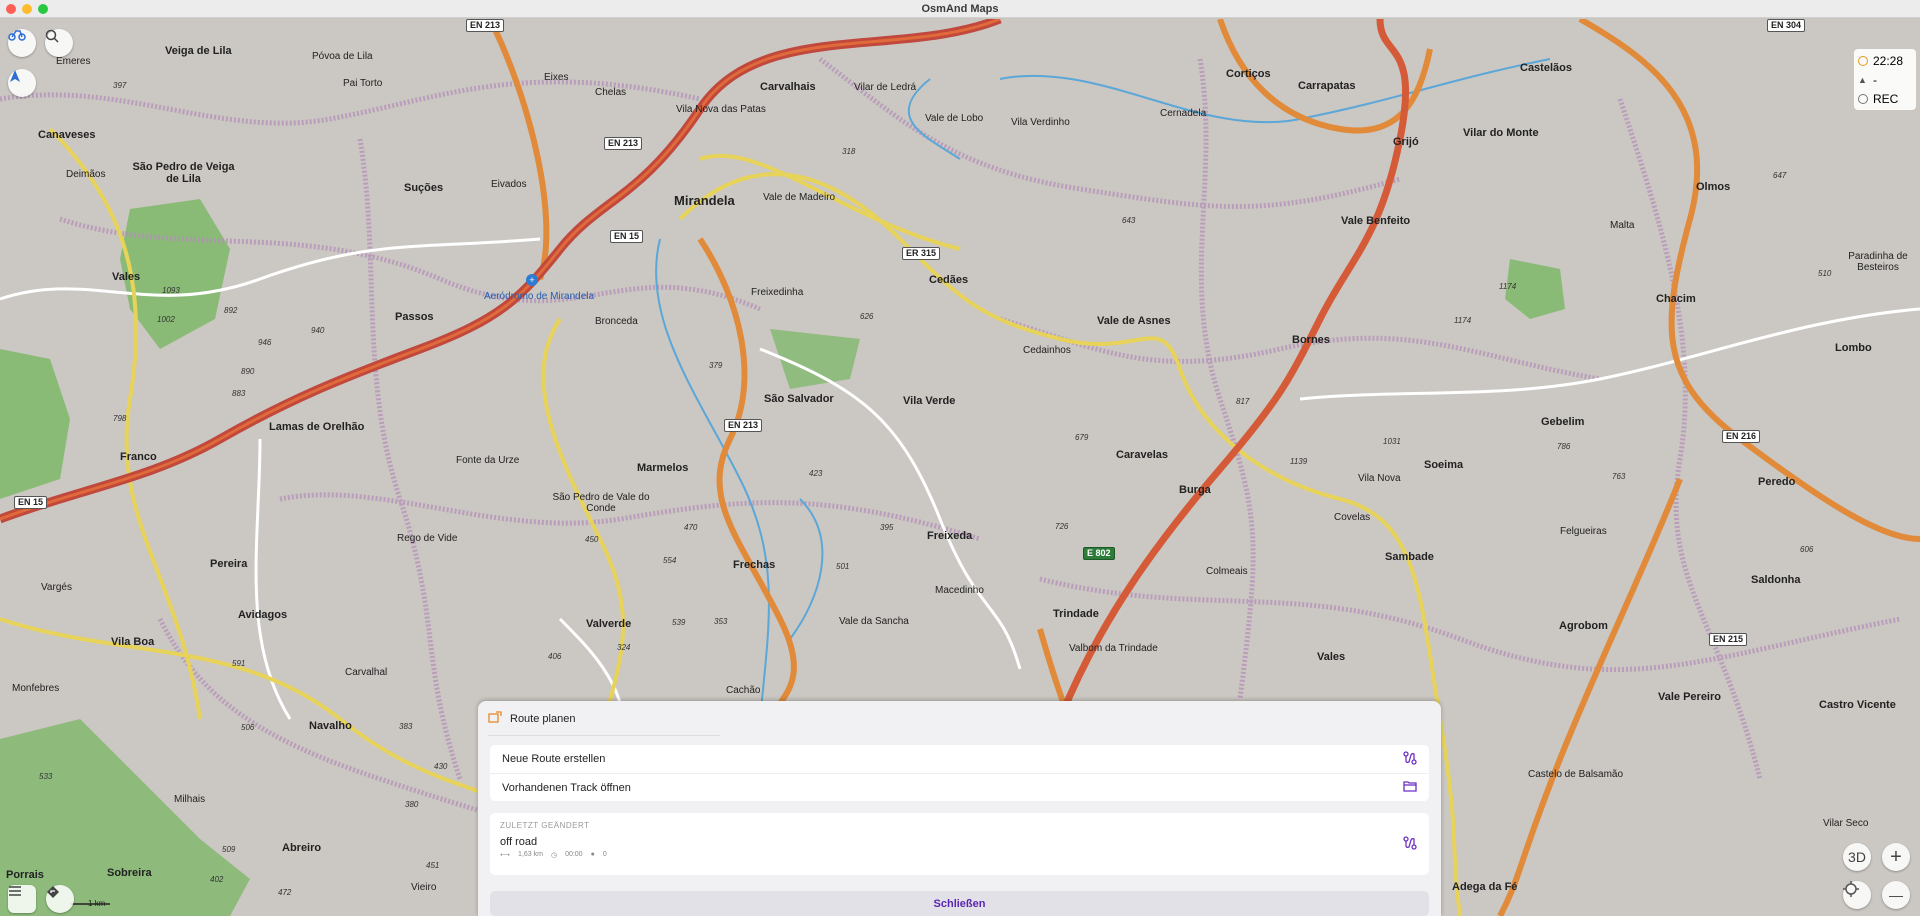  Describe the element at coordinates (604, 723) in the screenshot. I see `sheet-header: Route planen` at that location.